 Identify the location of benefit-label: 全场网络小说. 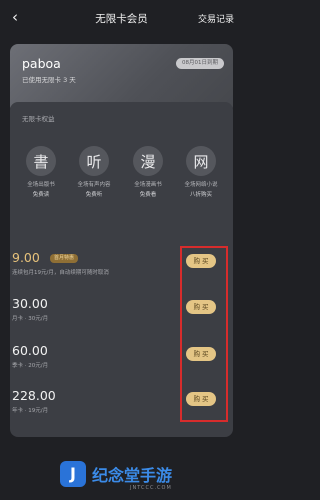
(201, 185).